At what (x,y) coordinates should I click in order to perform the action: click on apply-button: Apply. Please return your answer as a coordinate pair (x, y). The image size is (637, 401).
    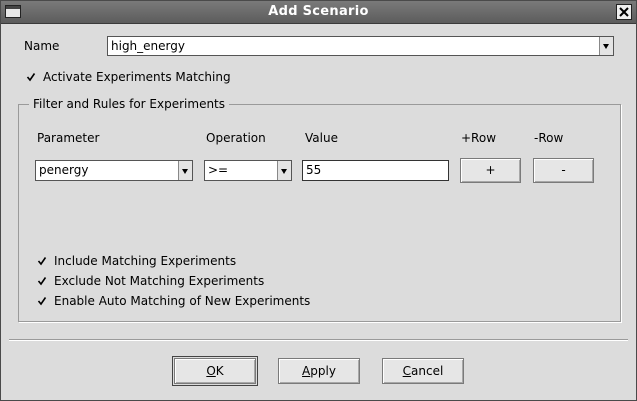
    Looking at the image, I should click on (319, 371).